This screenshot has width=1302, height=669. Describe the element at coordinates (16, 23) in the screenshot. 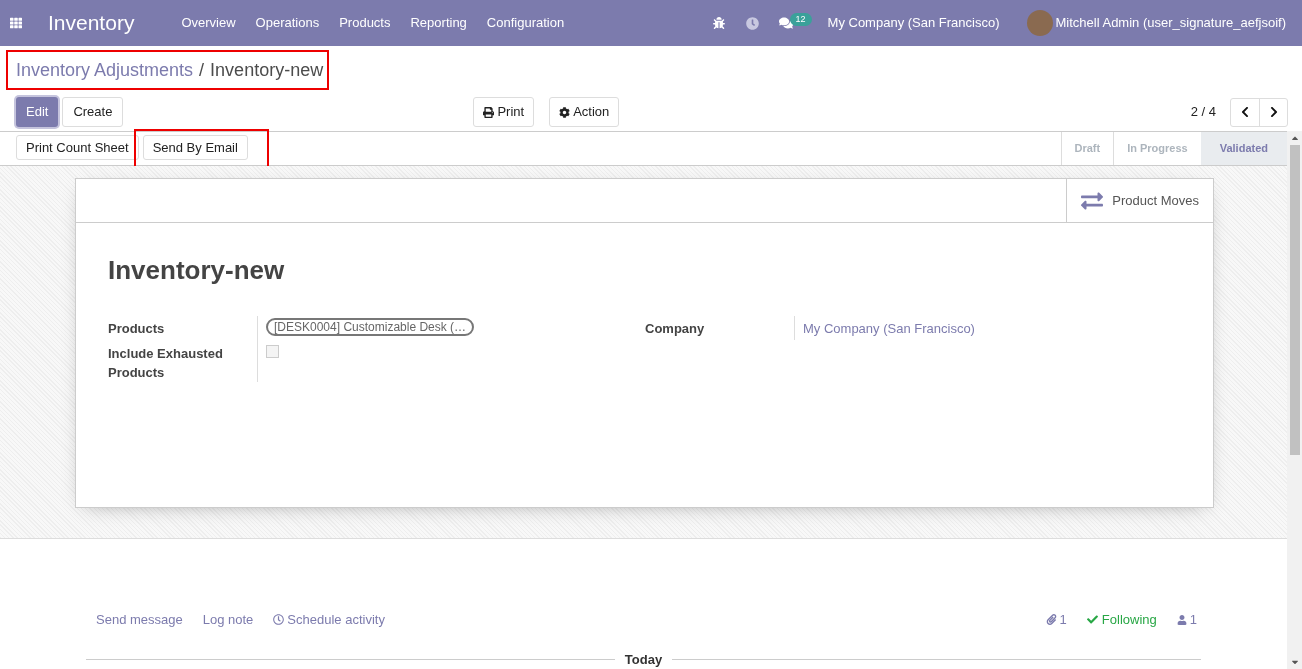

I see `apps-menu-icon` at that location.